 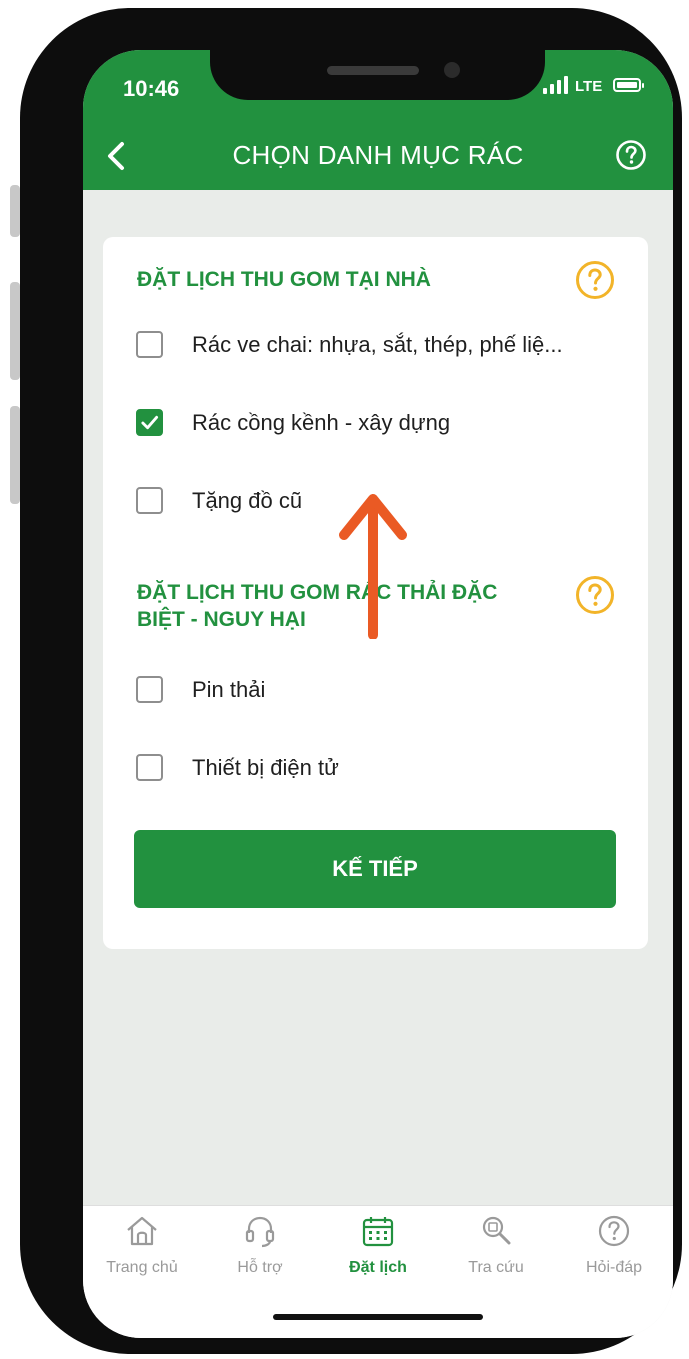 I want to click on question-icon, so click(x=614, y=1231).